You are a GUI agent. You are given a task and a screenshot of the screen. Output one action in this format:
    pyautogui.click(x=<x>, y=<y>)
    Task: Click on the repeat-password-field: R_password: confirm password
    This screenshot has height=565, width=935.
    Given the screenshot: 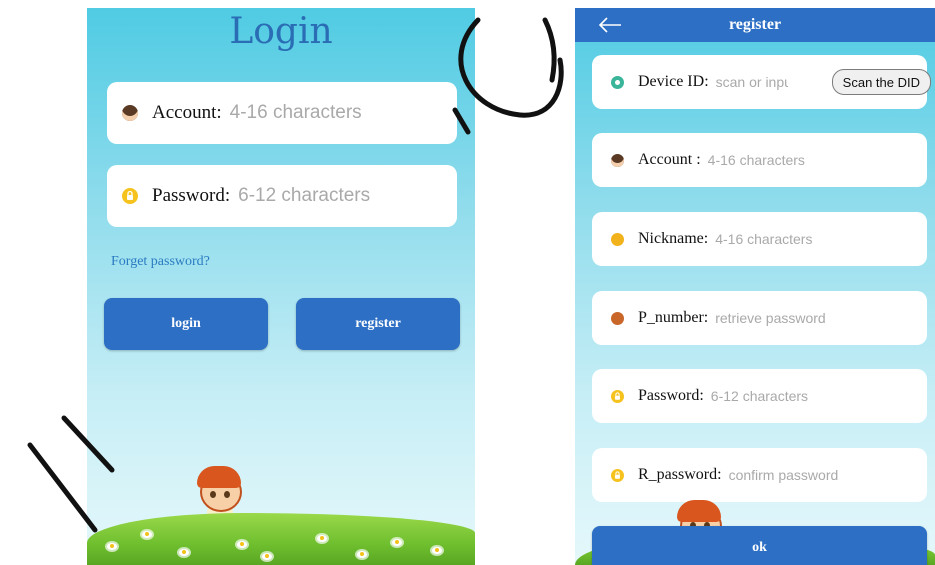 What is the action you would take?
    pyautogui.click(x=759, y=475)
    